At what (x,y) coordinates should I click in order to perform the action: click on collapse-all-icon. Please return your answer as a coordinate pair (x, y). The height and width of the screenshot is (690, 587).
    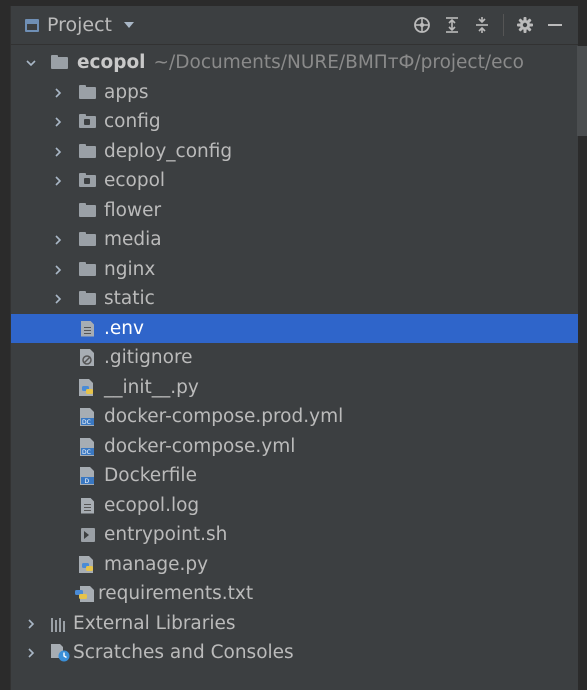
    Looking at the image, I should click on (482, 25).